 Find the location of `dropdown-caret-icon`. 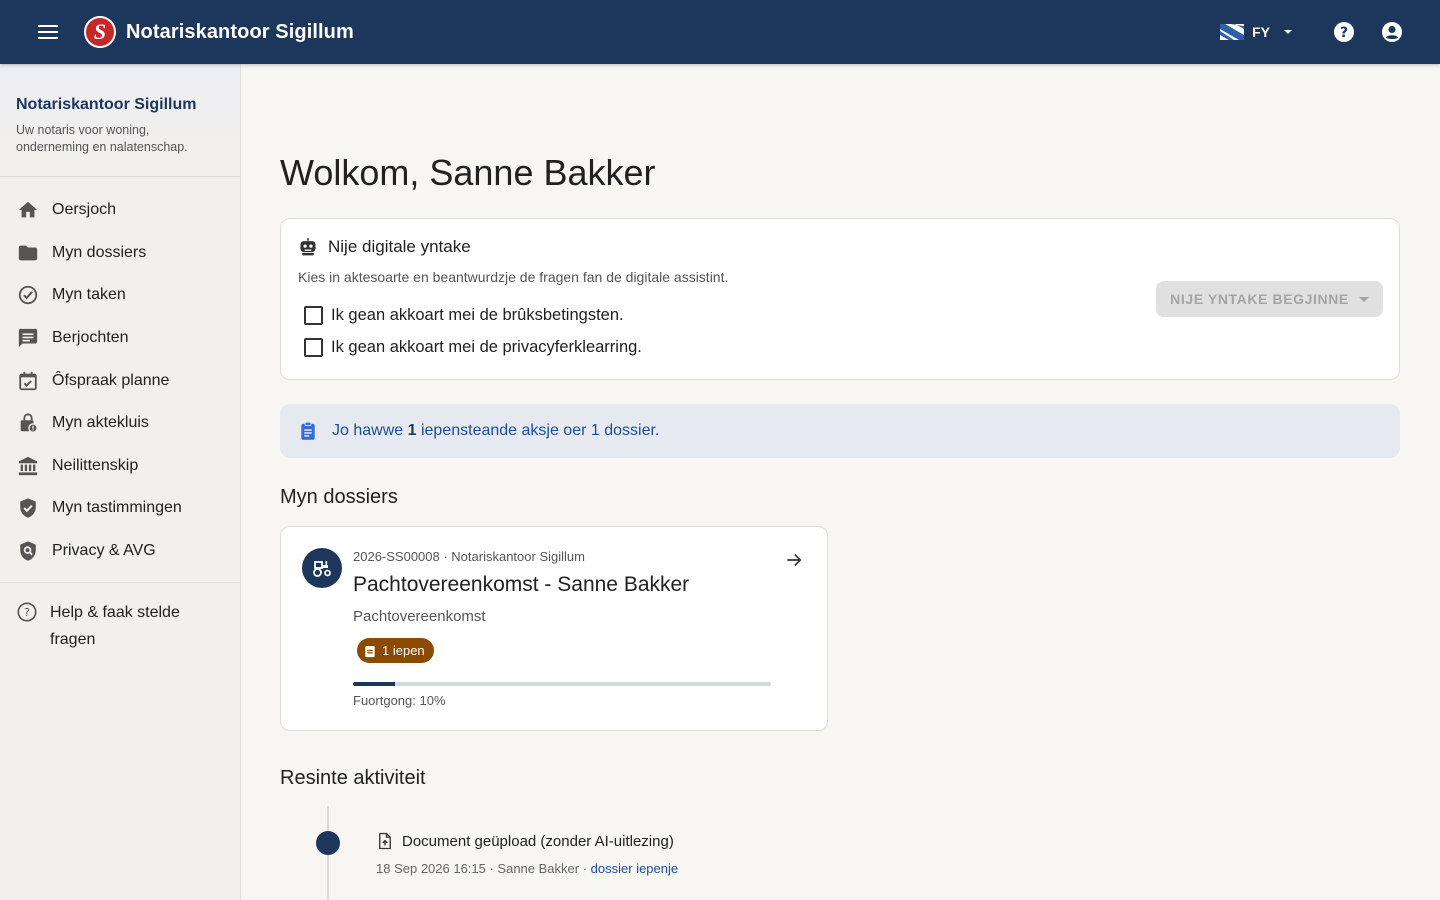

dropdown-caret-icon is located at coordinates (1363, 299).